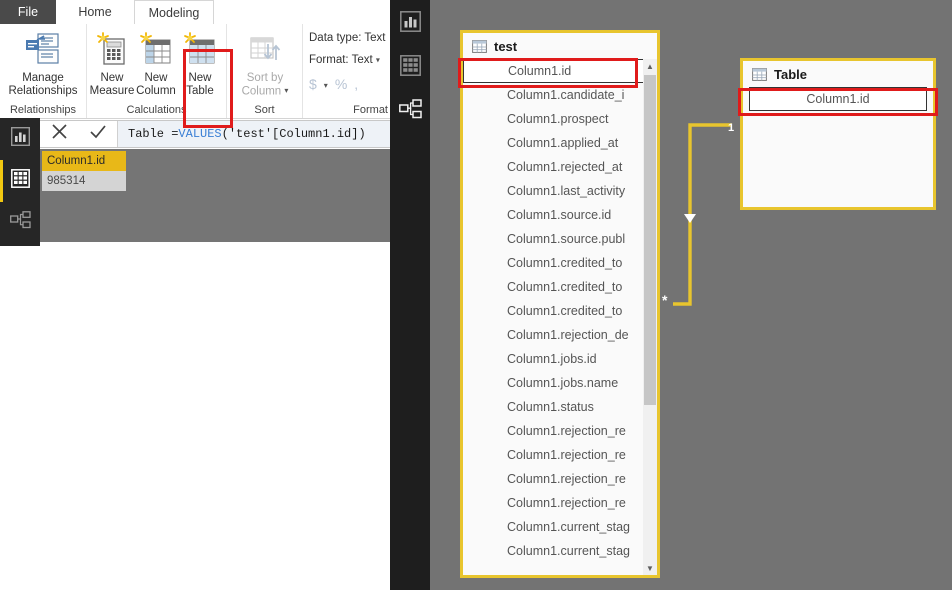 The width and height of the screenshot is (952, 590). I want to click on nav-report-view-right, so click(410, 24).